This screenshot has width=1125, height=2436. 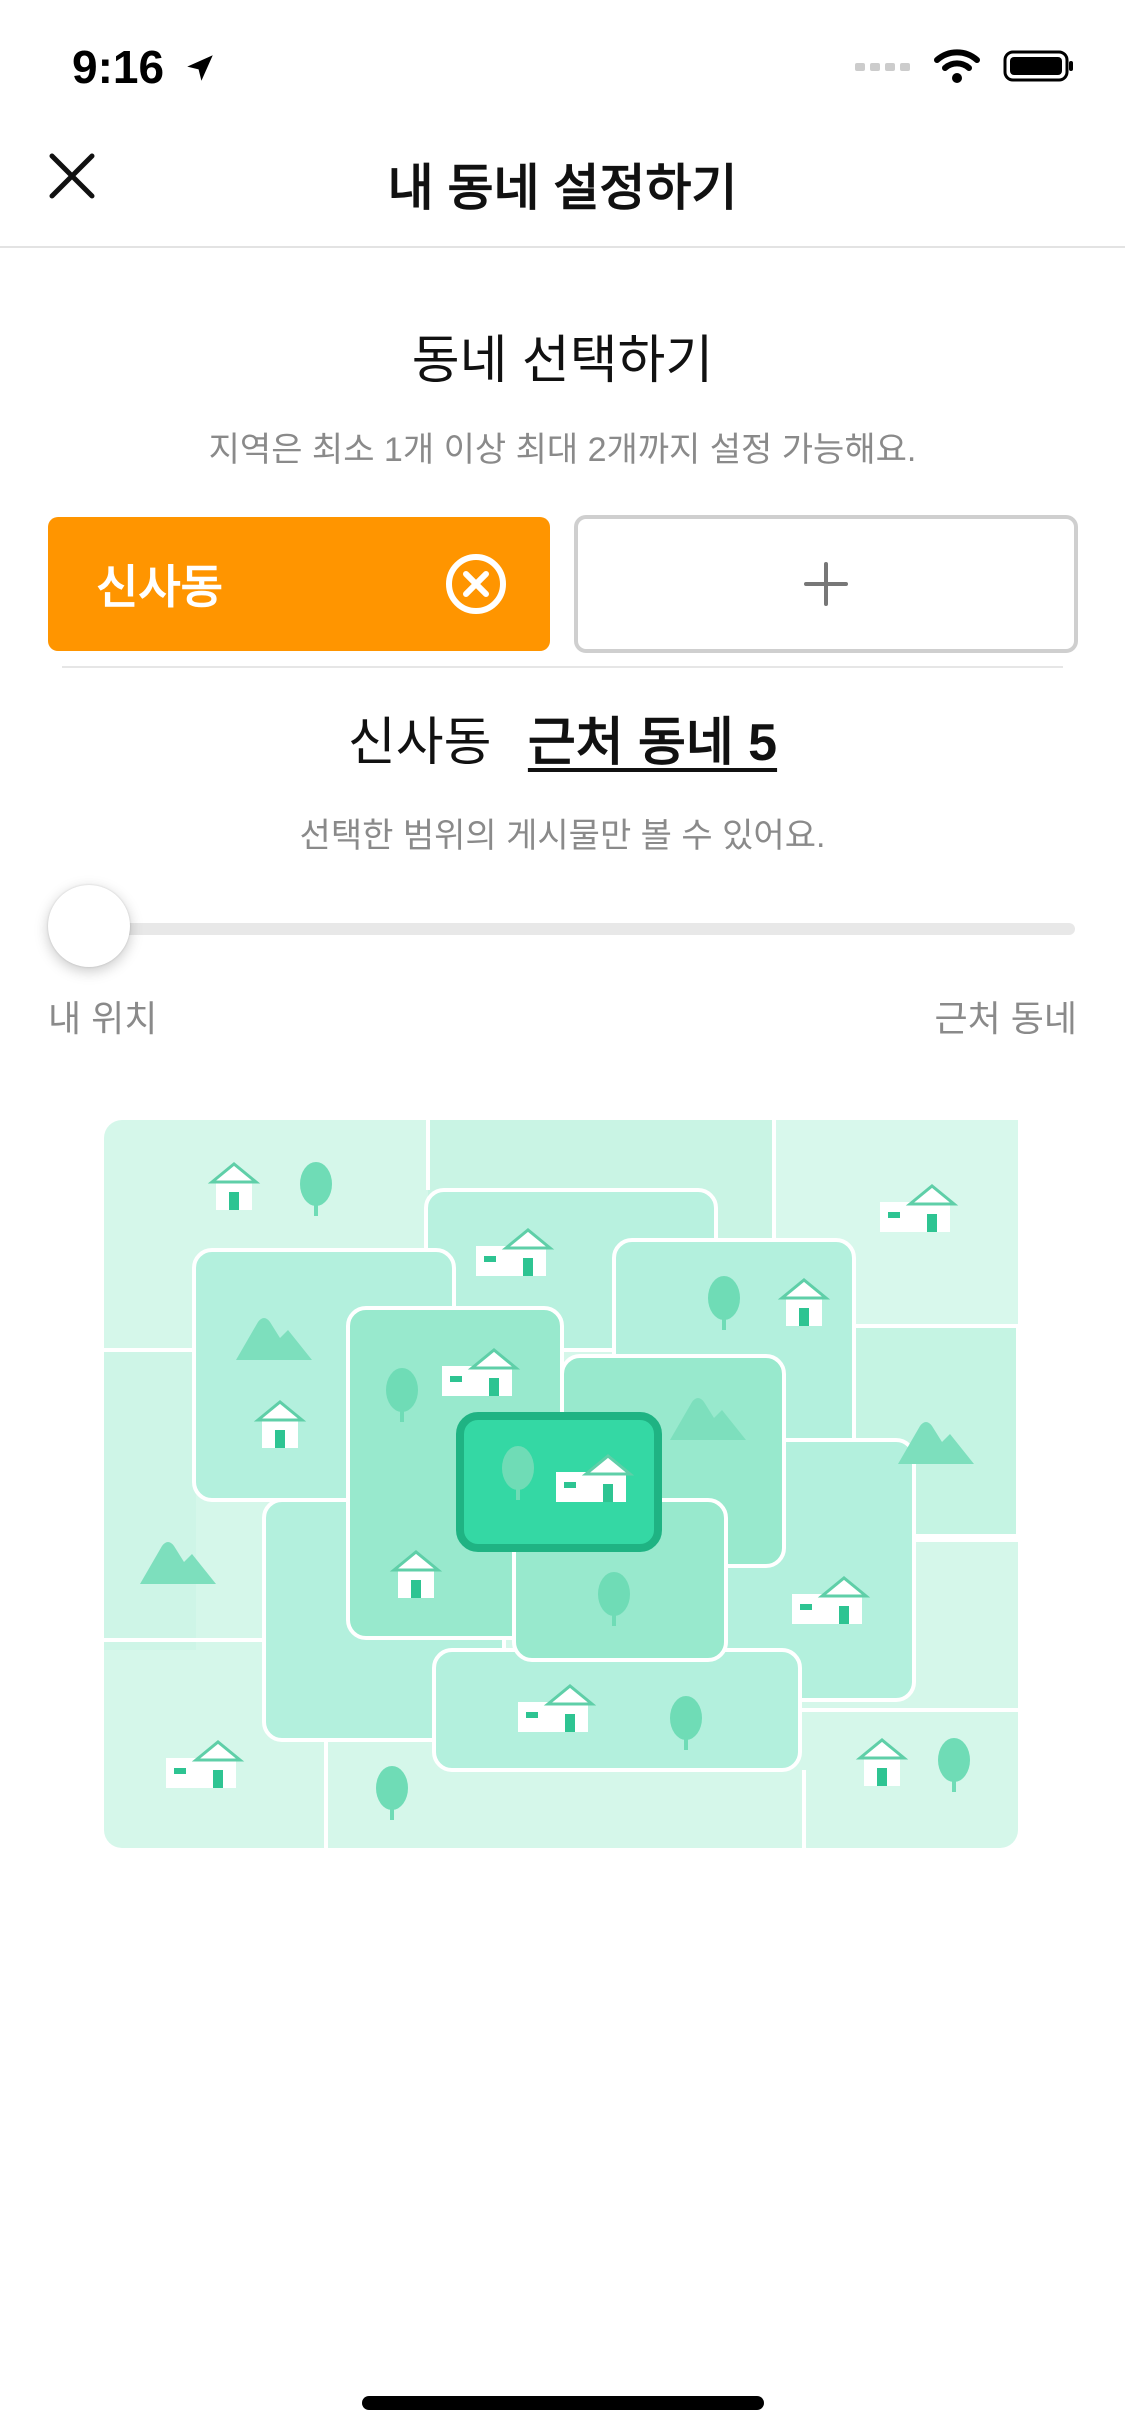 What do you see at coordinates (562, 188) in the screenshot?
I see `page-title: 내 동네 설정하기` at bounding box center [562, 188].